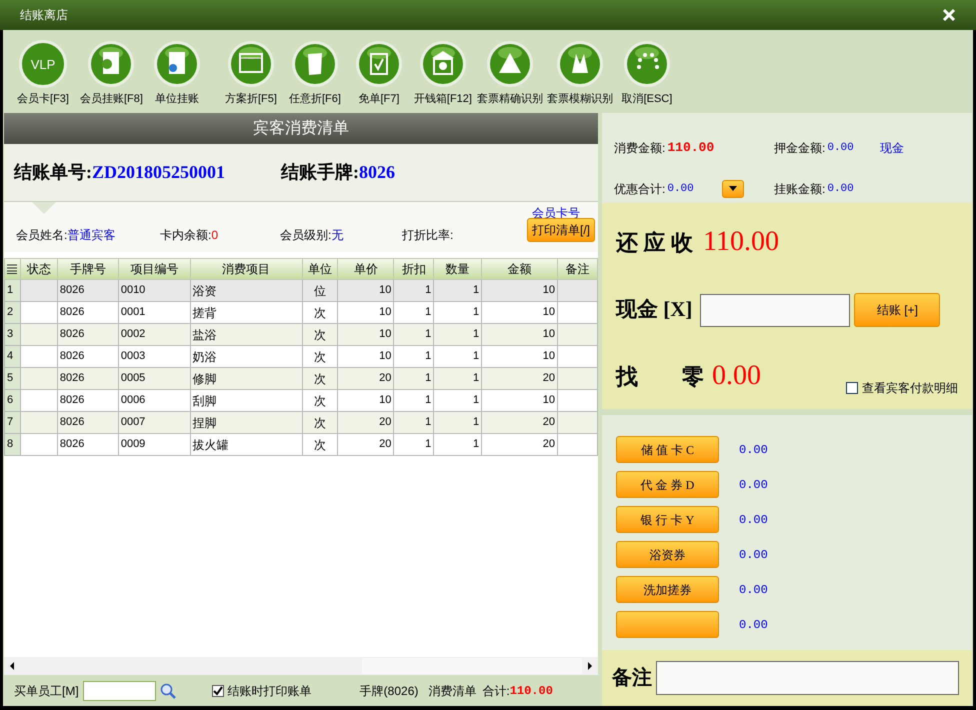  Describe the element at coordinates (496, 691) in the screenshot. I see `total-label: 合计:` at that location.